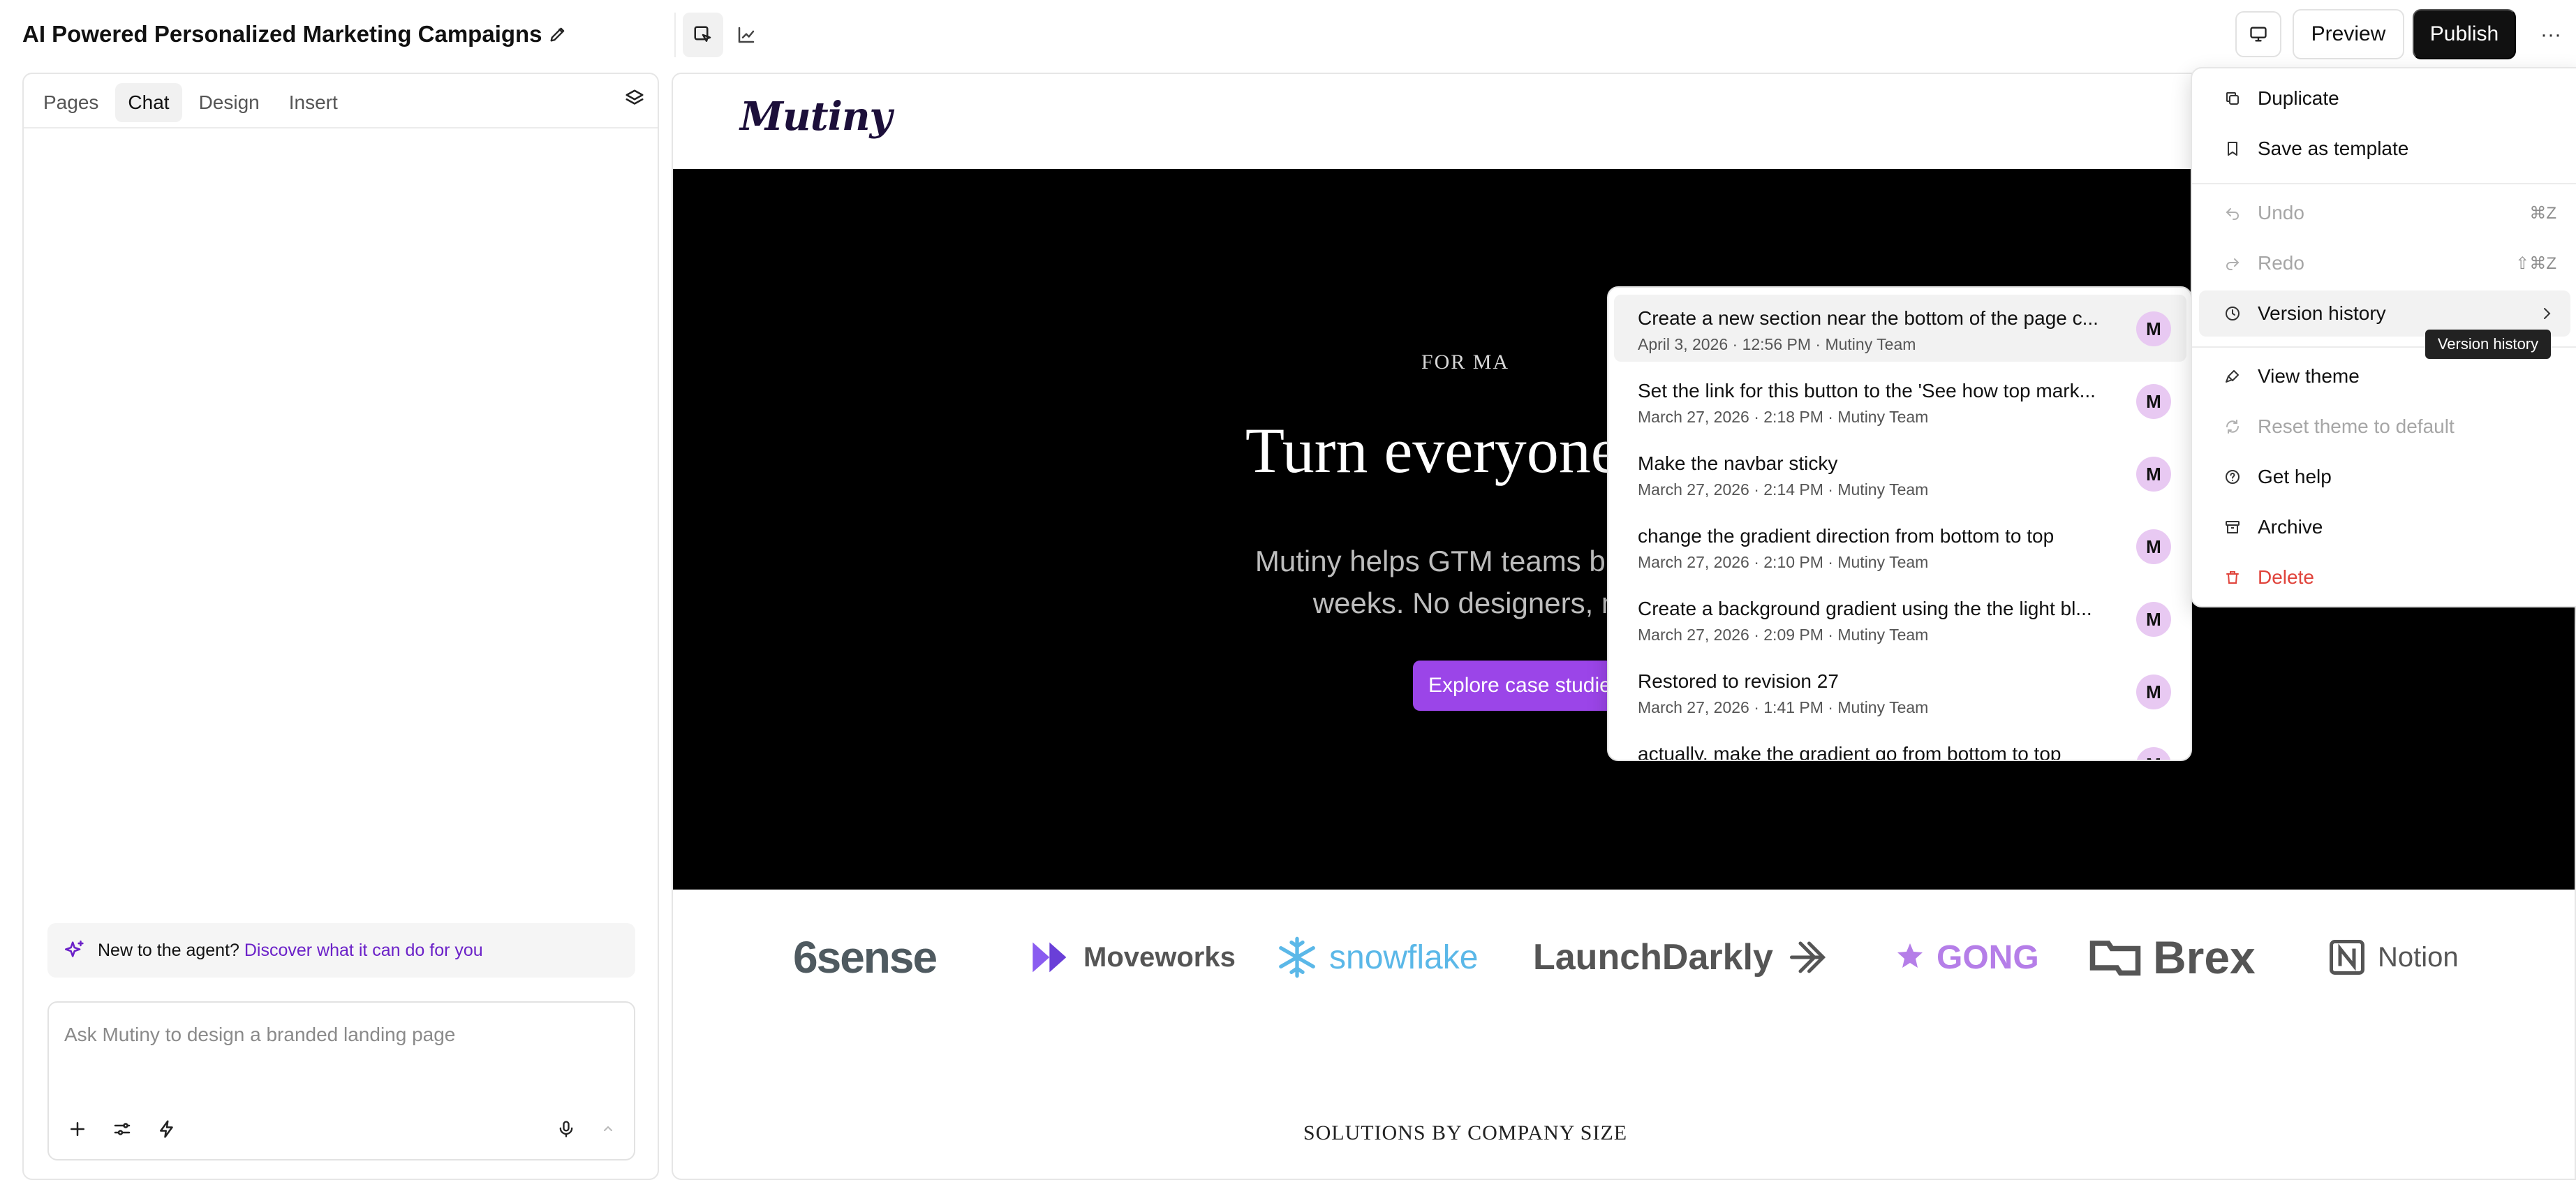 Image resolution: width=2576 pixels, height=1194 pixels. I want to click on logo-launchdarkly: LaunchDarkly, so click(1682, 958).